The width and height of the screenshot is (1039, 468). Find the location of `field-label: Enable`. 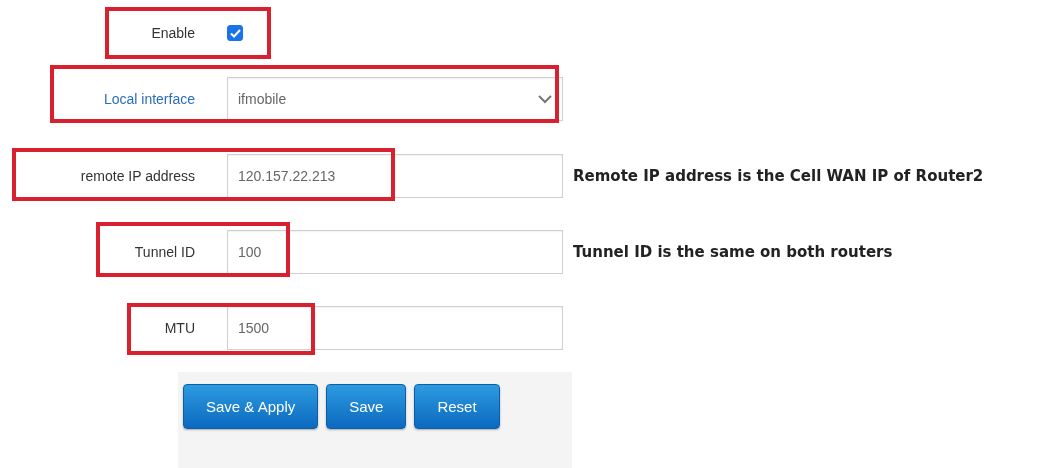

field-label: Enable is located at coordinates (172, 33).